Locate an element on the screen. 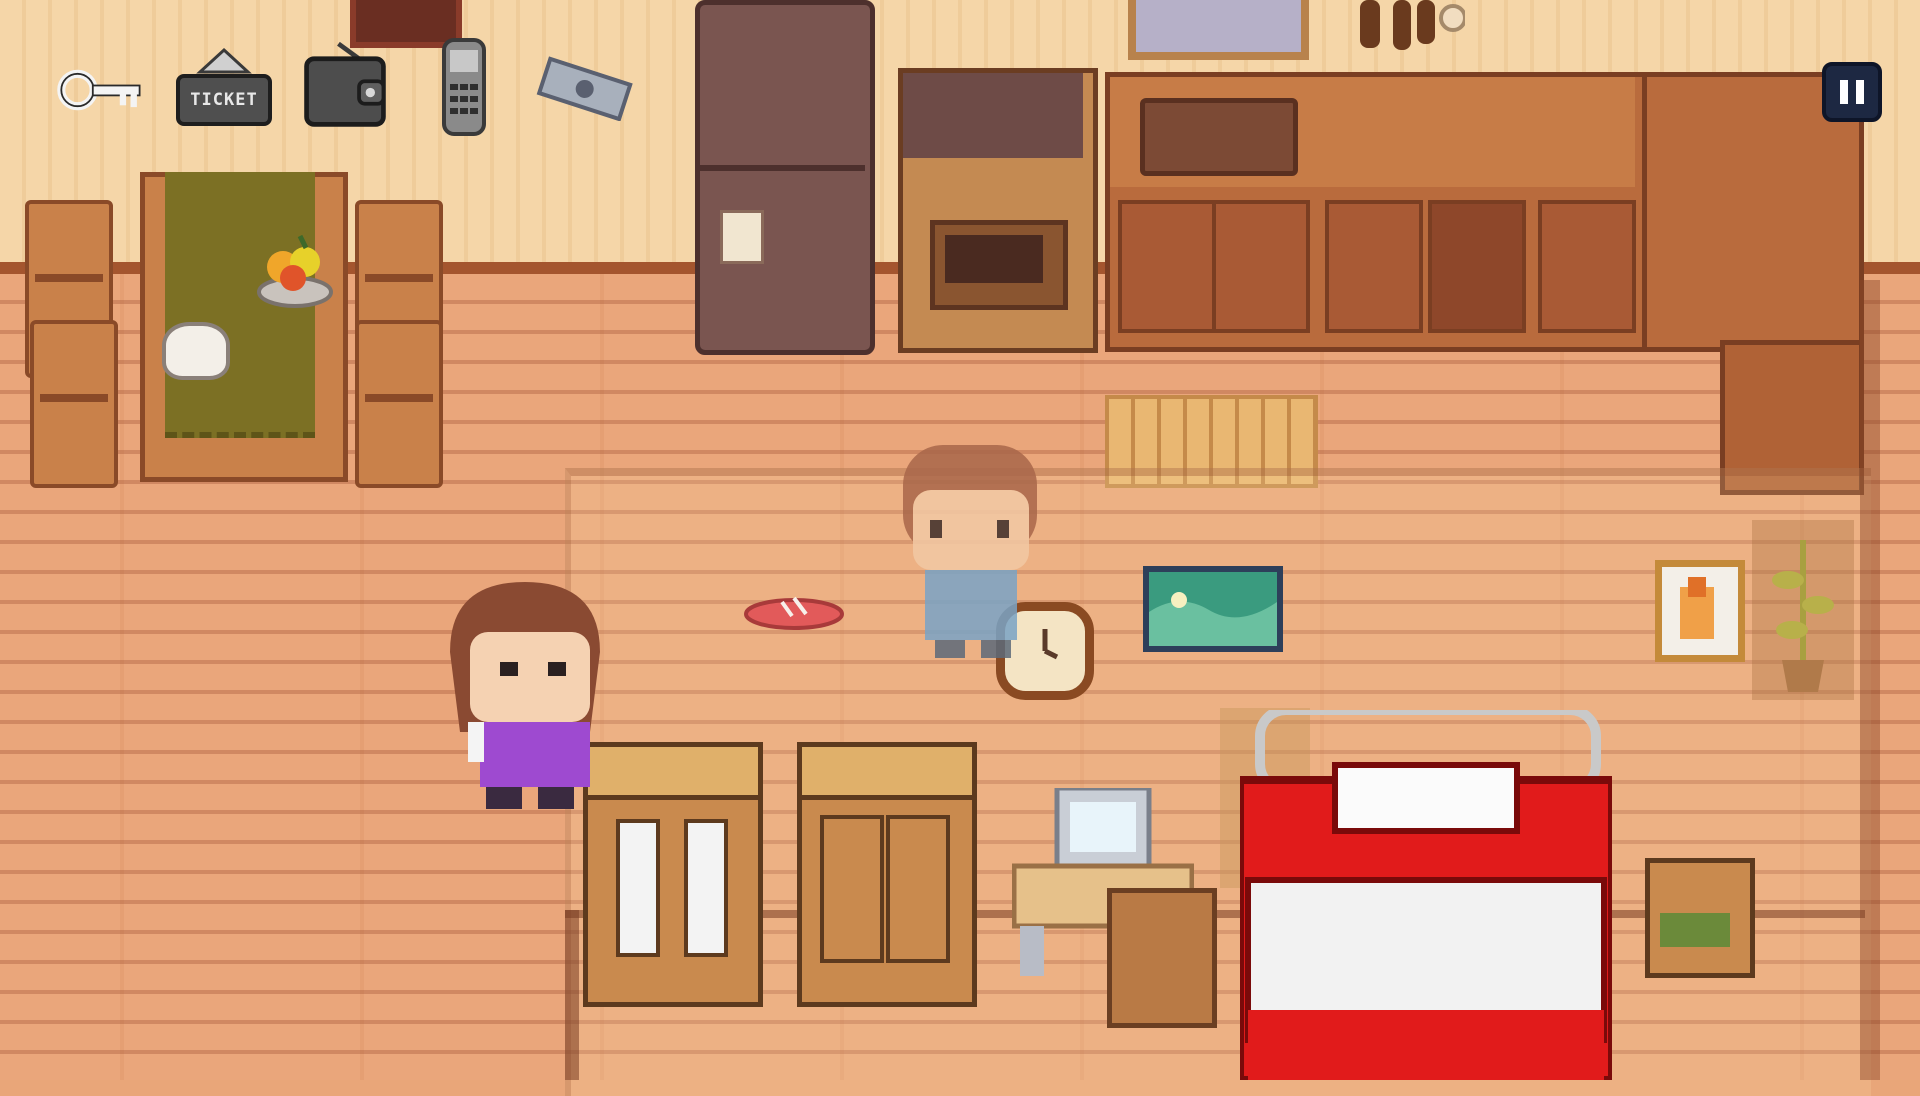 The height and width of the screenshot is (1096, 1920). key-icon is located at coordinates (100, 90).